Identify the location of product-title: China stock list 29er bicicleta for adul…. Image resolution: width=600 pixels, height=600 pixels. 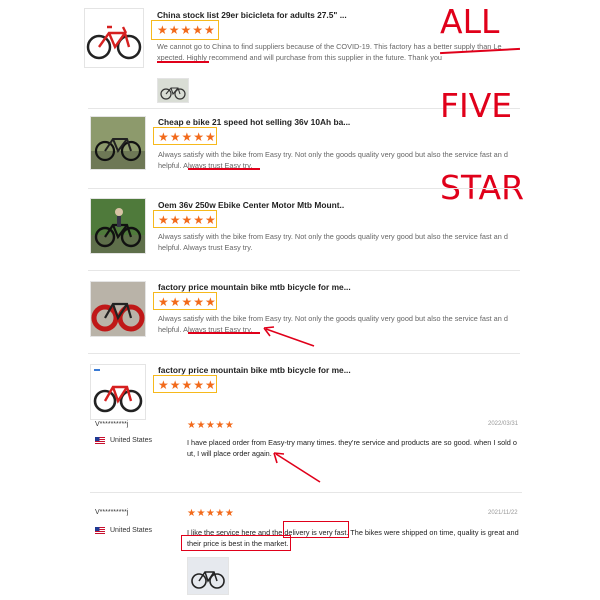
(252, 15).